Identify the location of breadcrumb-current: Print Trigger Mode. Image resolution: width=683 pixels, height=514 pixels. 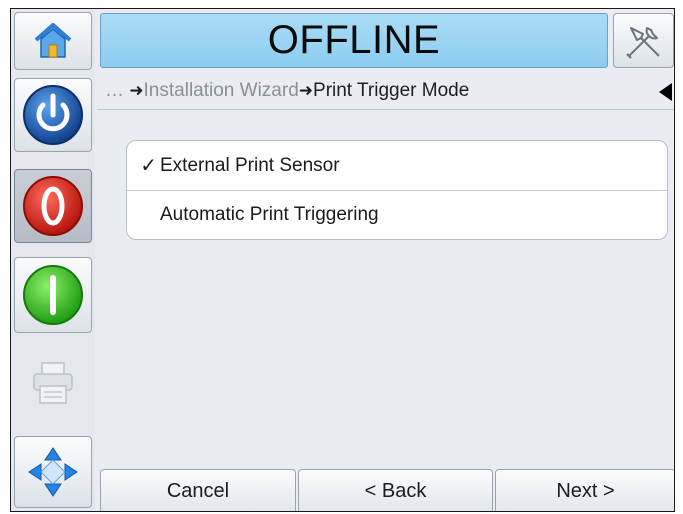
(391, 90).